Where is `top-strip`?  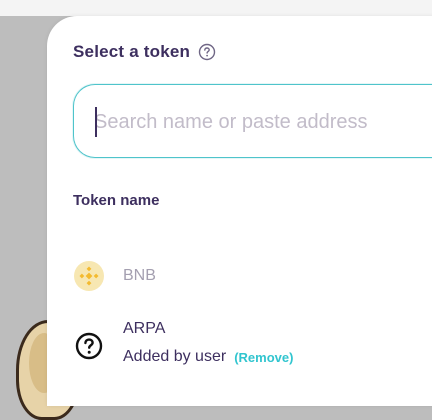 top-strip is located at coordinates (216, 8).